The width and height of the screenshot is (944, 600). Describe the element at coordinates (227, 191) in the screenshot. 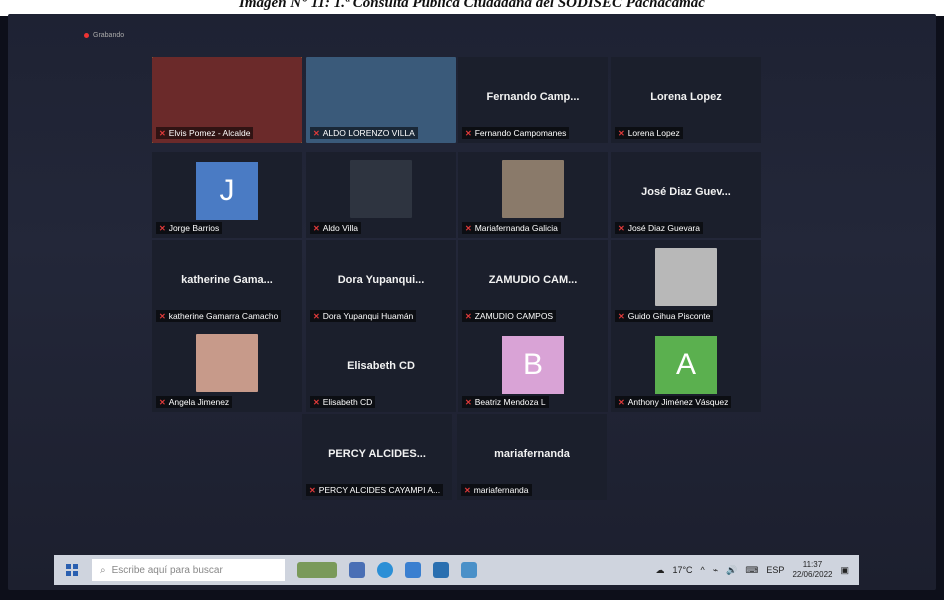

I see `participant-avatar: J` at that location.